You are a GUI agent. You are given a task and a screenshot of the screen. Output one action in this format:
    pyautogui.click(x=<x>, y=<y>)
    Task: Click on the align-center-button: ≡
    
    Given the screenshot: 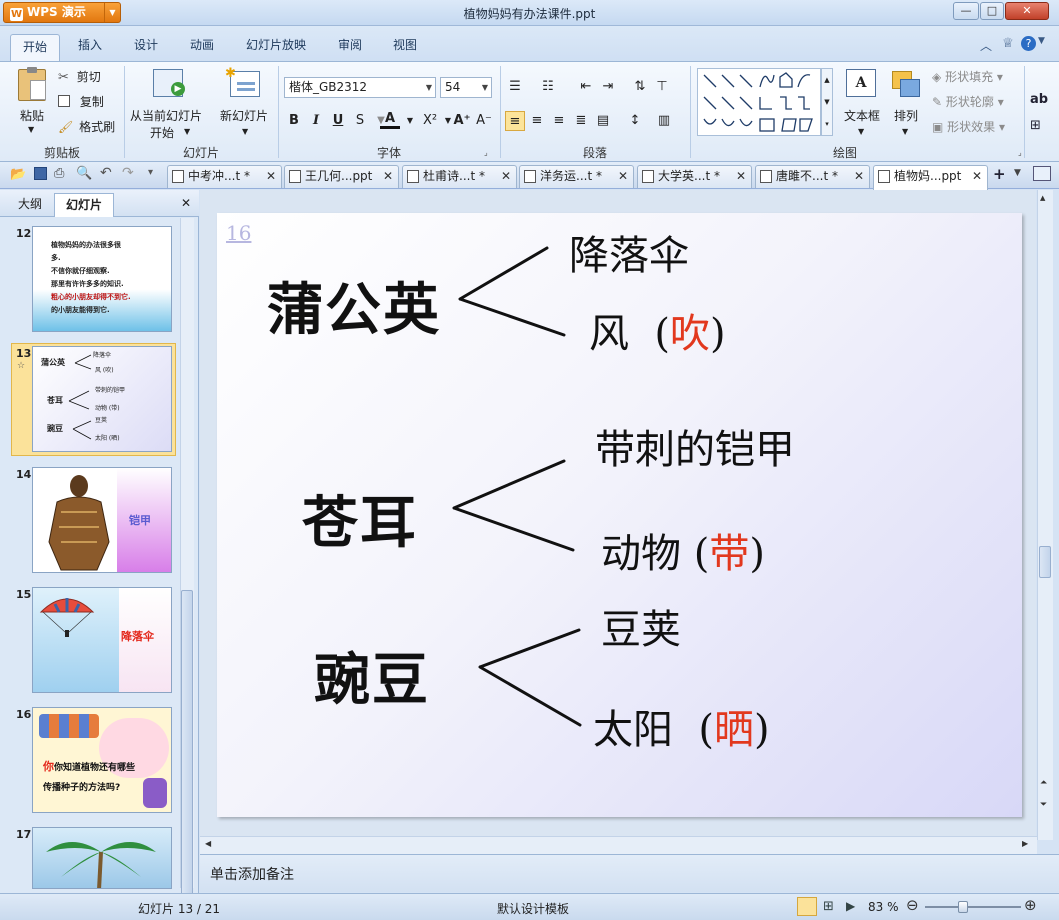 What is the action you would take?
    pyautogui.click(x=537, y=121)
    